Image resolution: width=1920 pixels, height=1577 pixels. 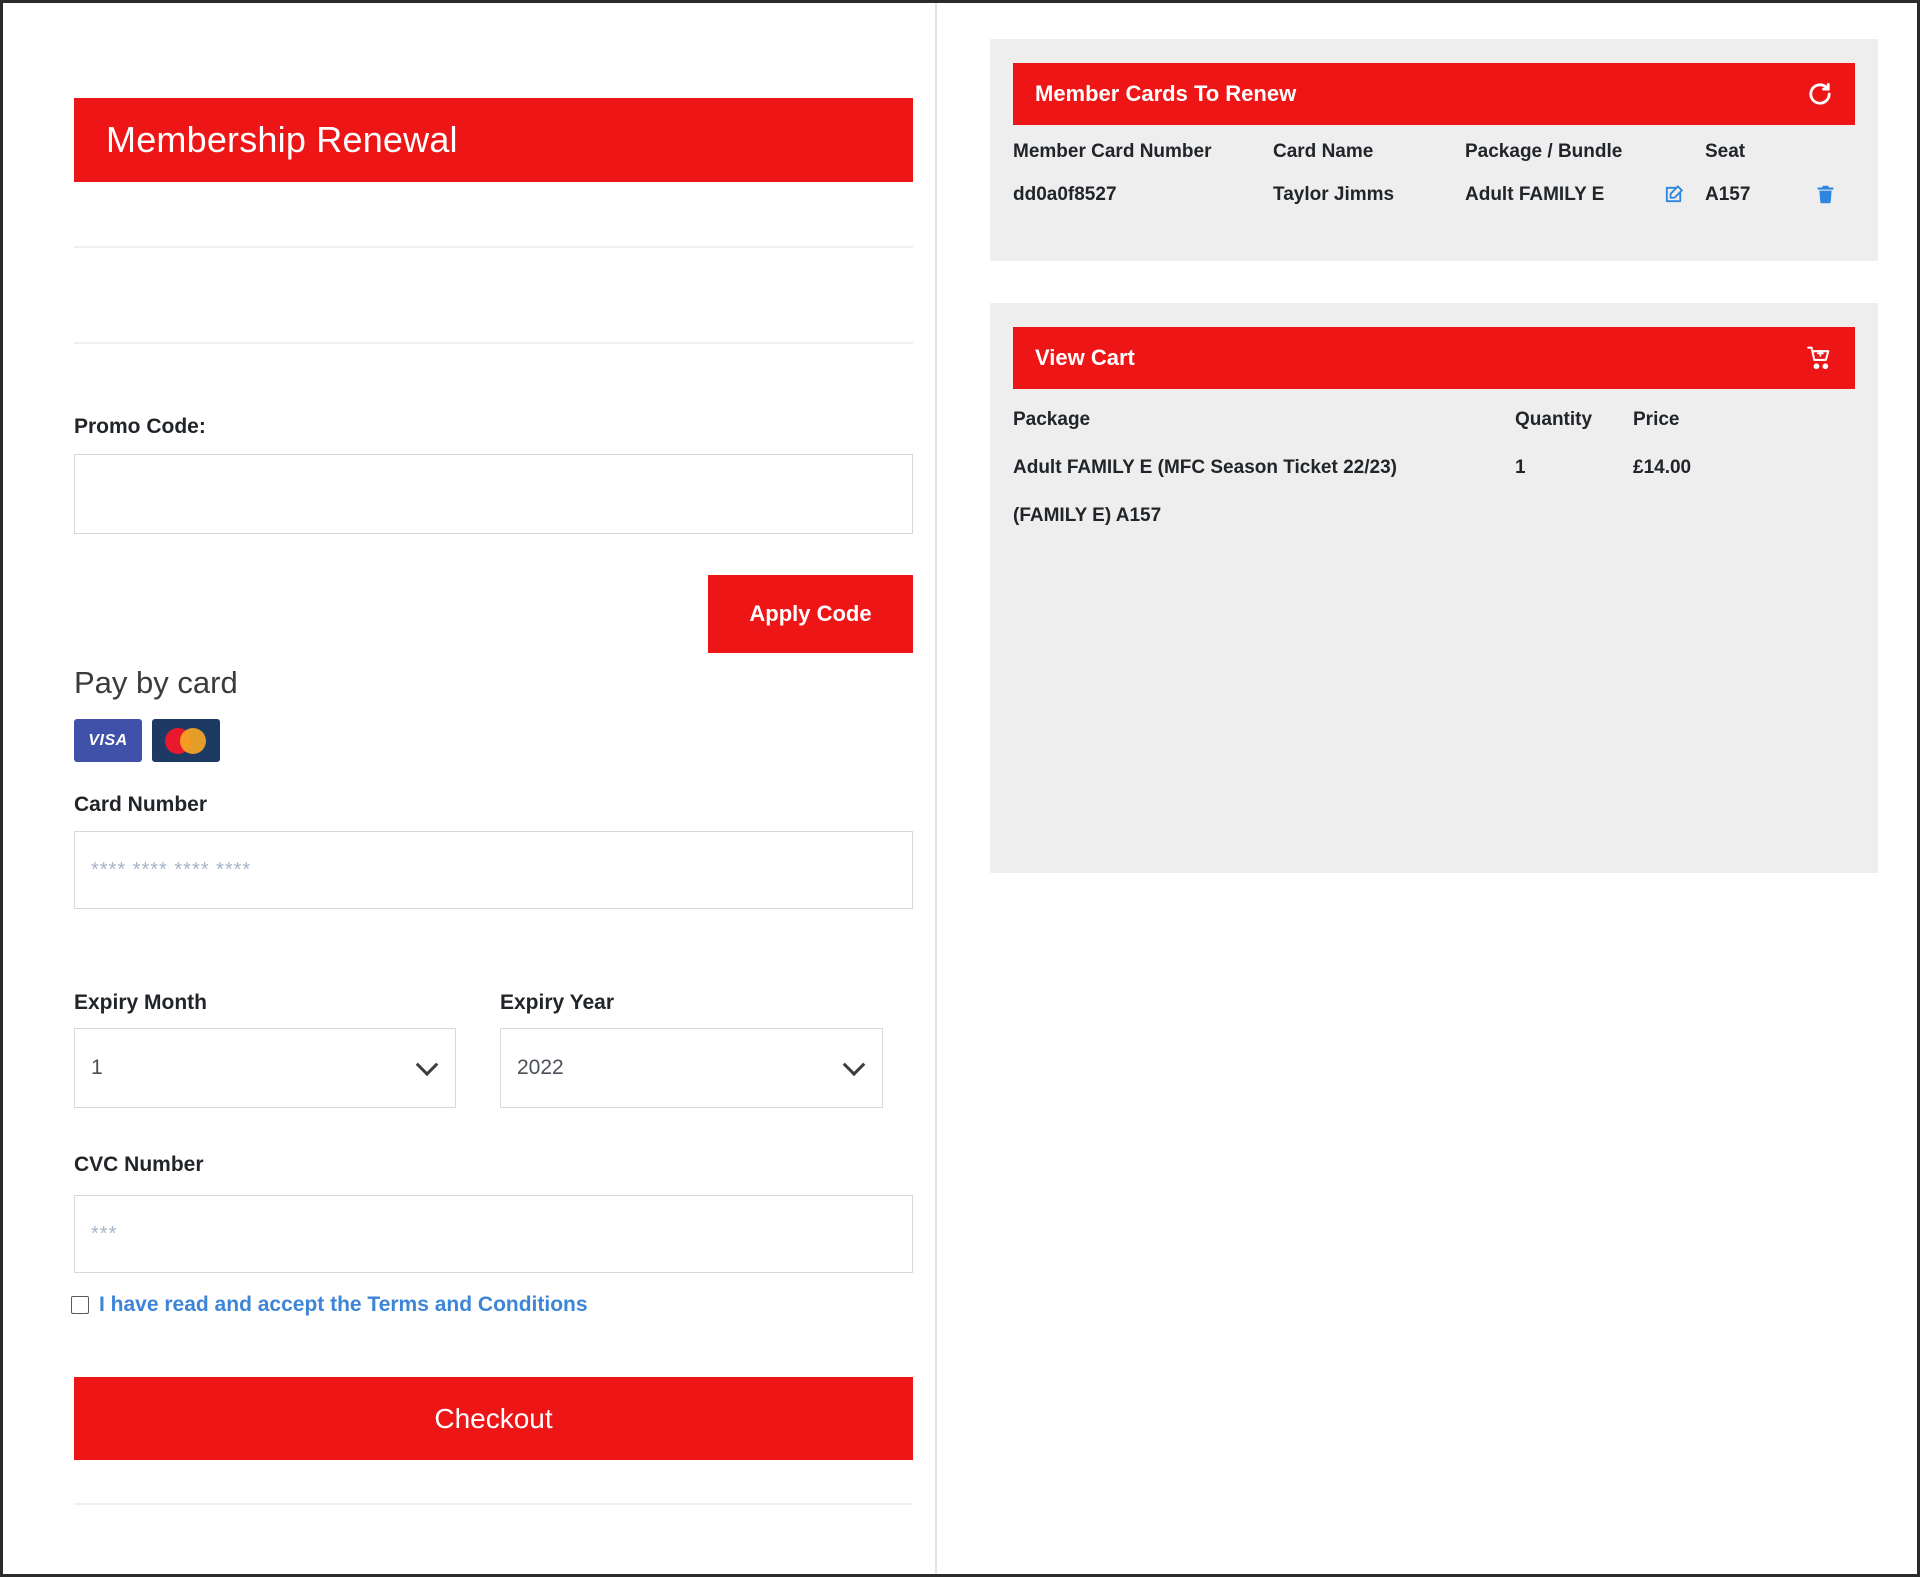 What do you see at coordinates (493, 870) in the screenshot?
I see `card-number-input` at bounding box center [493, 870].